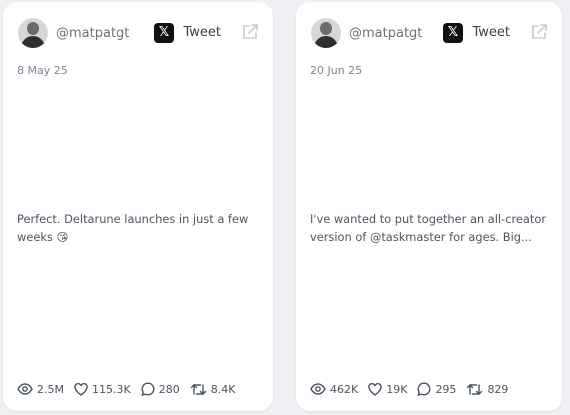 The width and height of the screenshot is (570, 415). I want to click on replies-count: 295, so click(446, 389).